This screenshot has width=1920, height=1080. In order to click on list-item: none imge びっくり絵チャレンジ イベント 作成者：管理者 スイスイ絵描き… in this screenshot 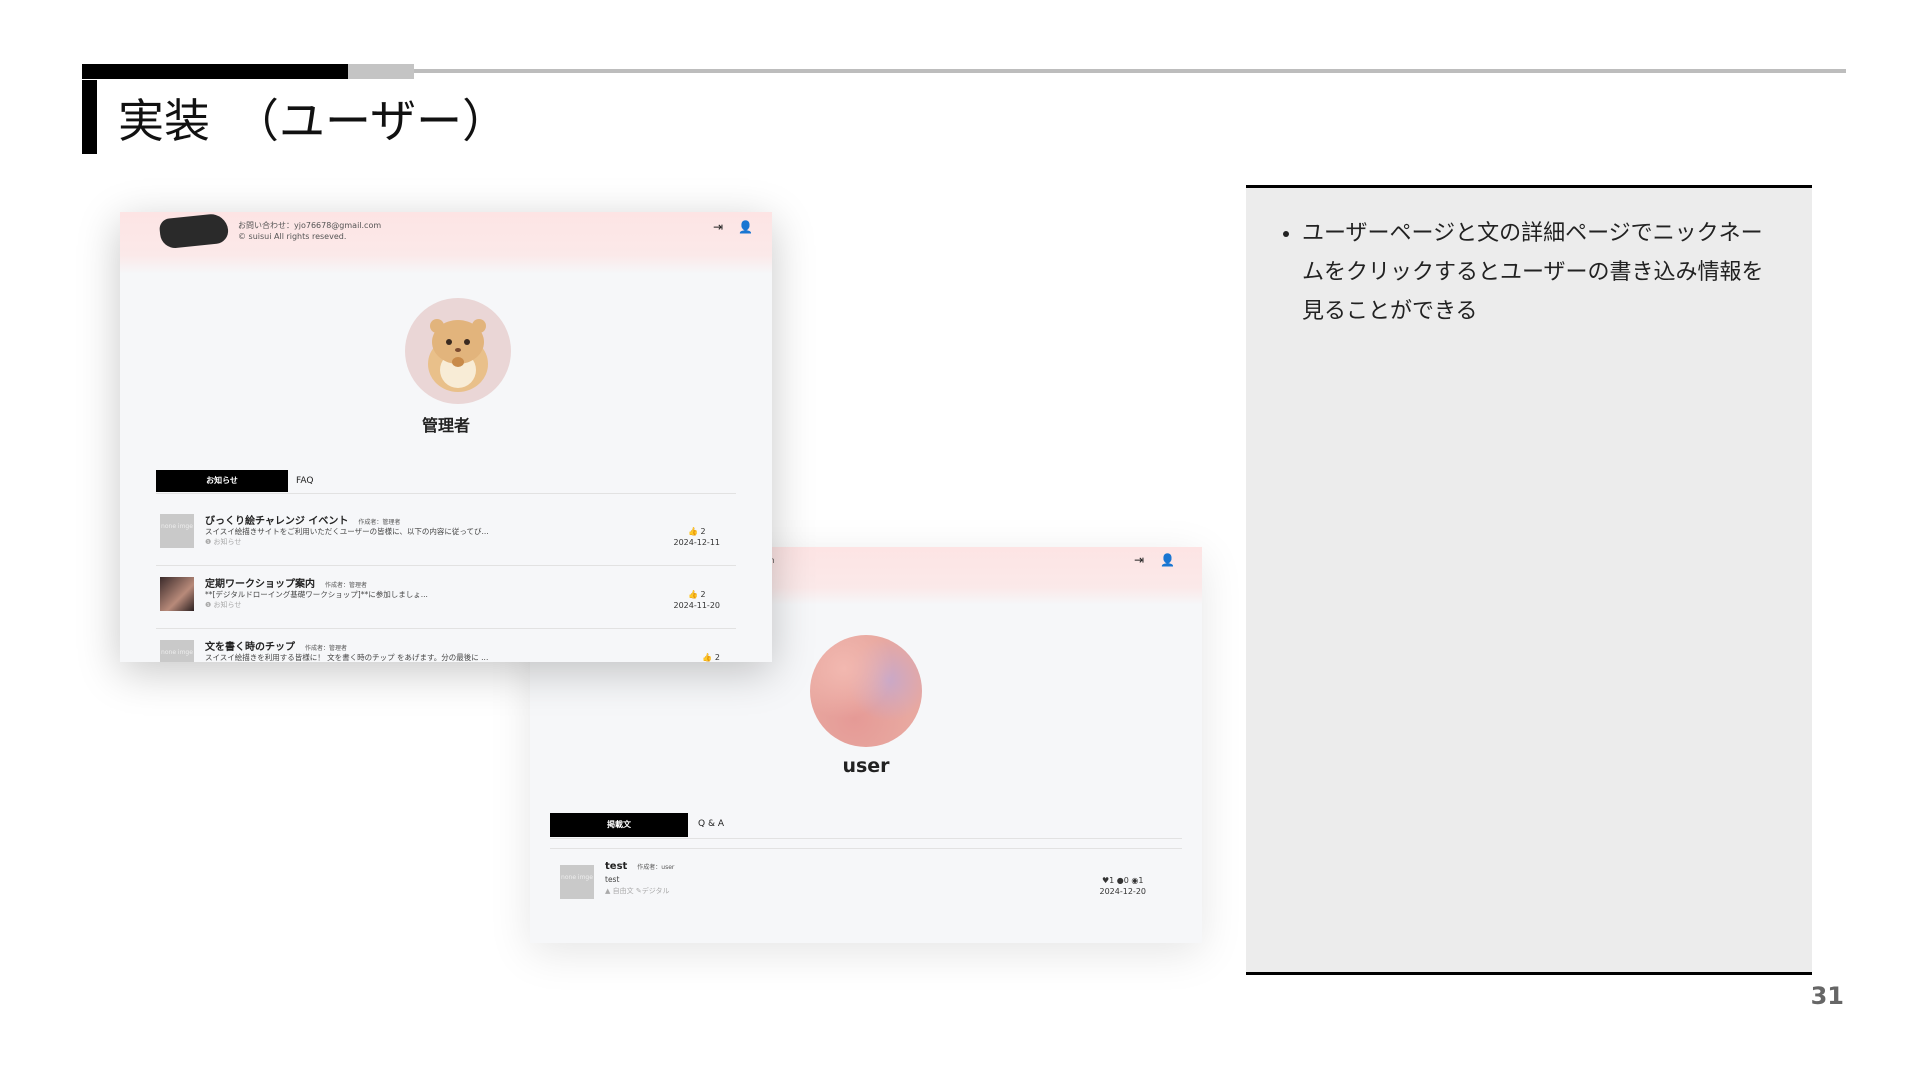, I will do `click(448, 534)`.